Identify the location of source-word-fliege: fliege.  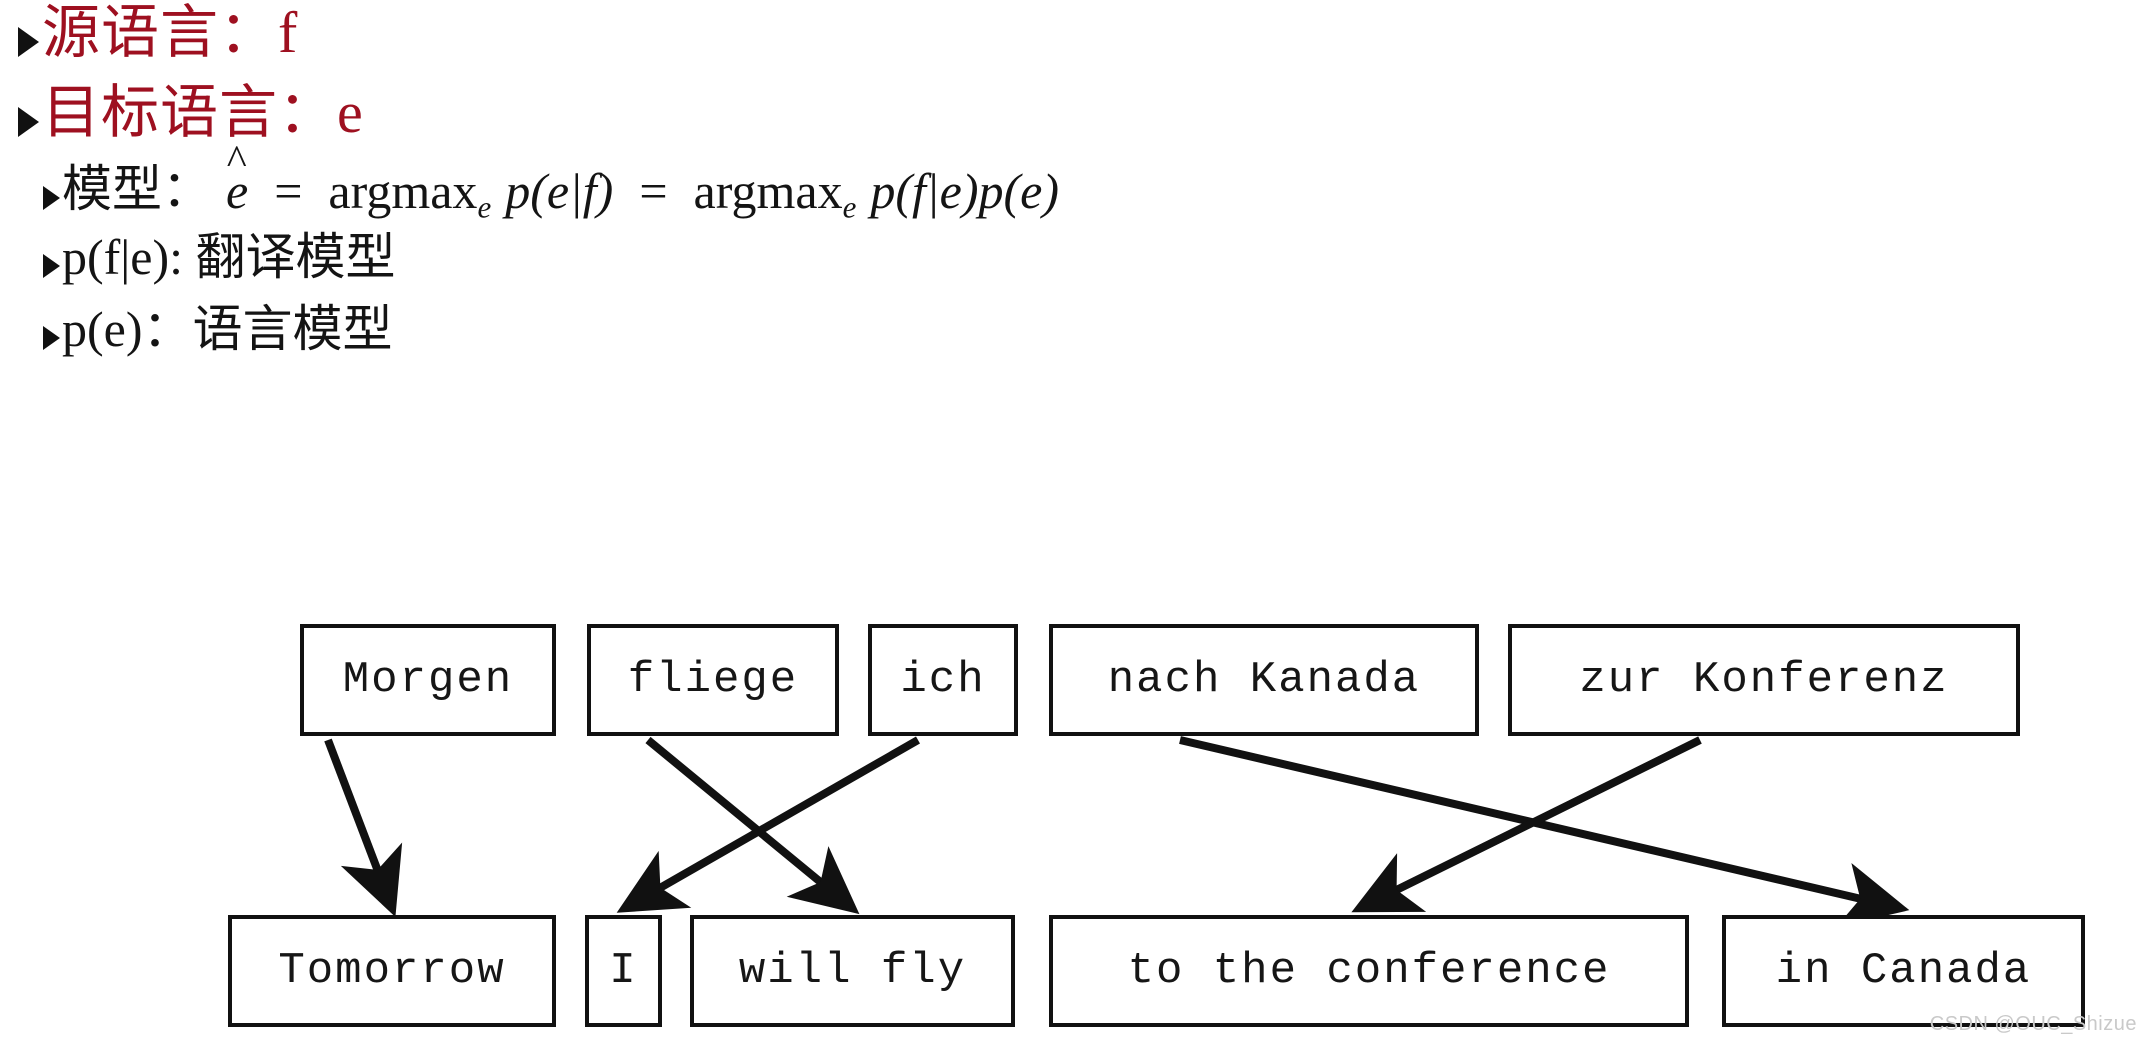
(713, 680).